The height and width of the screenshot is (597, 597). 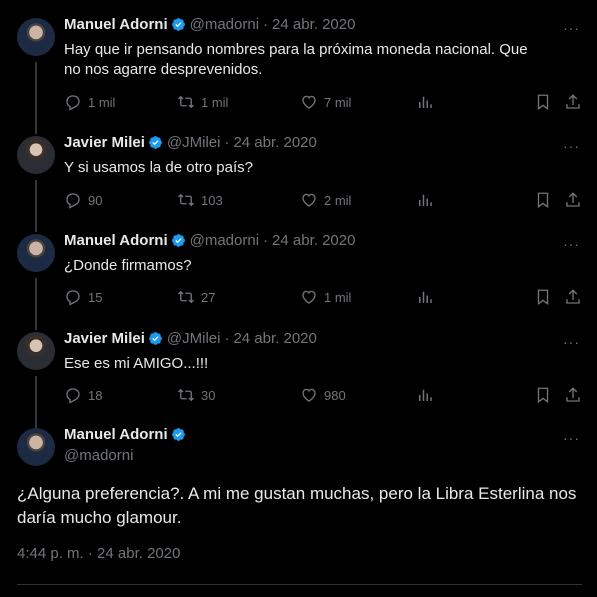 What do you see at coordinates (95, 297) in the screenshot?
I see `reply-count: 15` at bounding box center [95, 297].